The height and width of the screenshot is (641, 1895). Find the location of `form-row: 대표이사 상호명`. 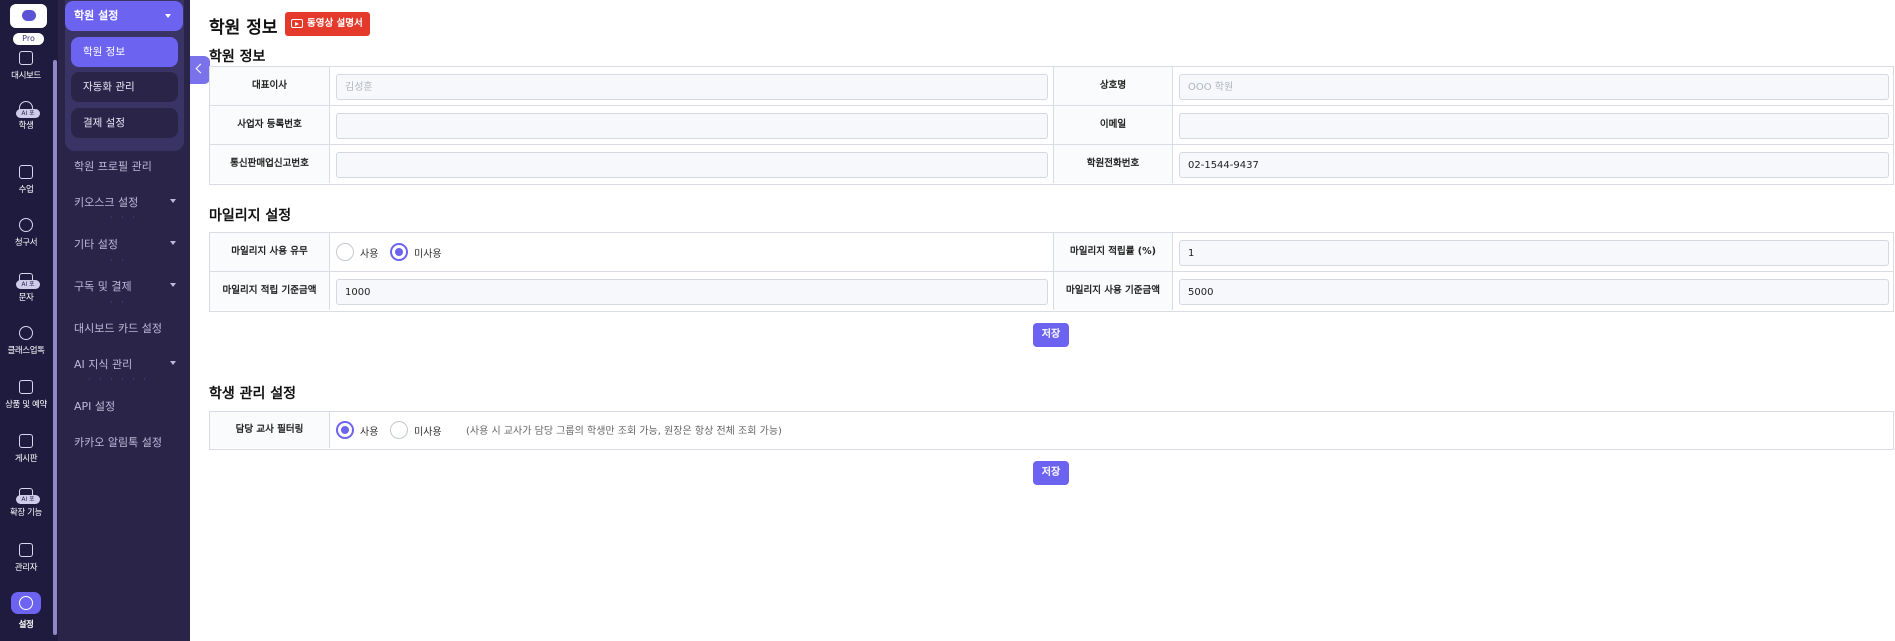

form-row: 대표이사 상호명 is located at coordinates (1051, 86).